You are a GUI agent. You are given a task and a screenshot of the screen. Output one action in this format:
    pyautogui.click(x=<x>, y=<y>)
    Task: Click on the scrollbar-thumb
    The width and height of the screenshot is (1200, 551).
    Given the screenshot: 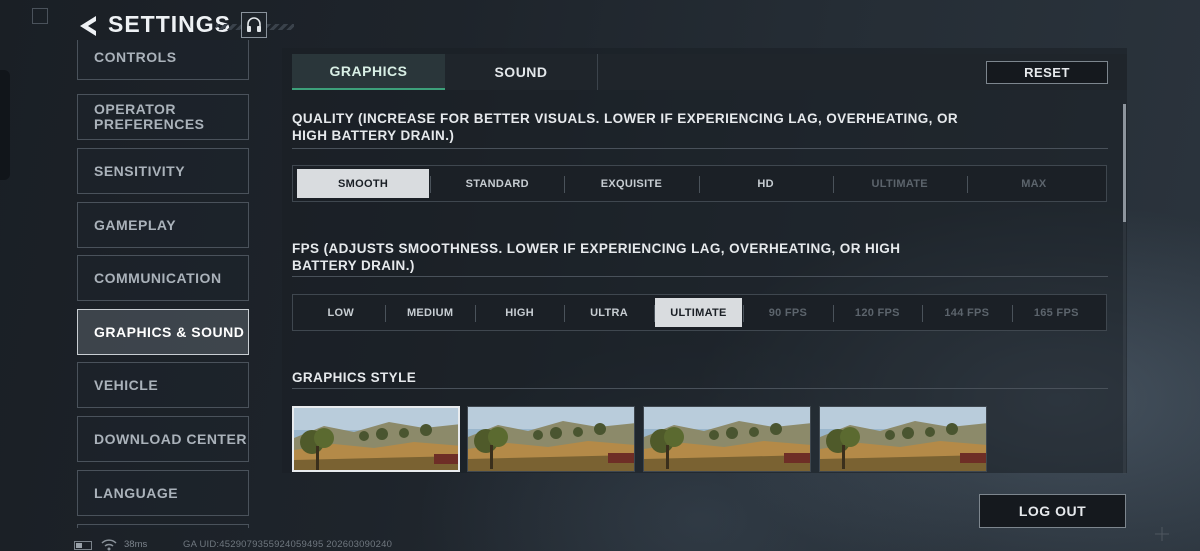 What is the action you would take?
    pyautogui.click(x=1124, y=163)
    